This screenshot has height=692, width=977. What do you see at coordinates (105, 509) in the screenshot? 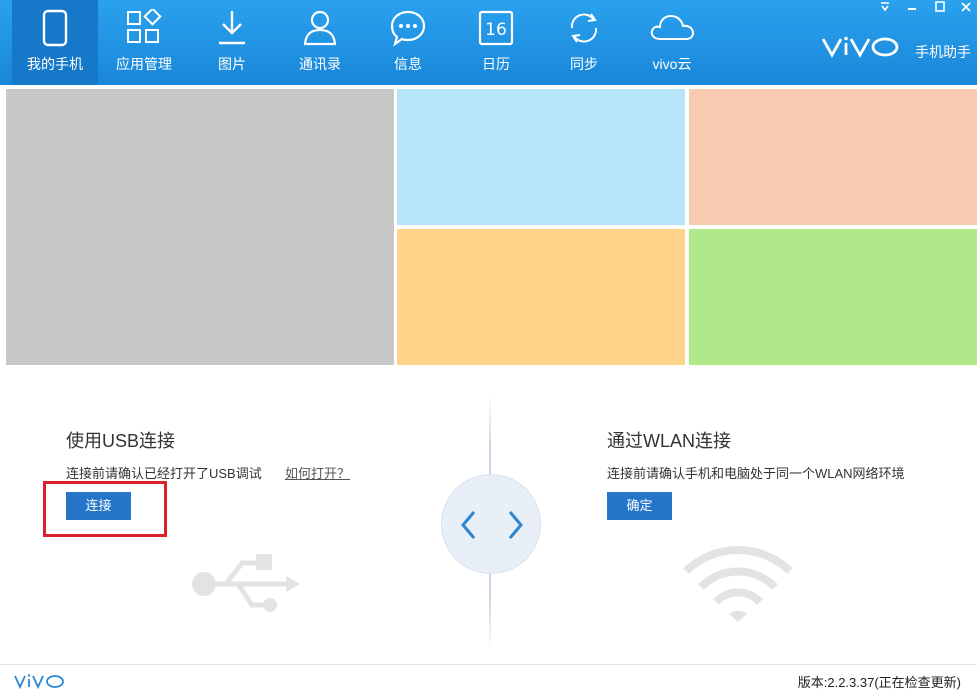
I see `highlight-box` at bounding box center [105, 509].